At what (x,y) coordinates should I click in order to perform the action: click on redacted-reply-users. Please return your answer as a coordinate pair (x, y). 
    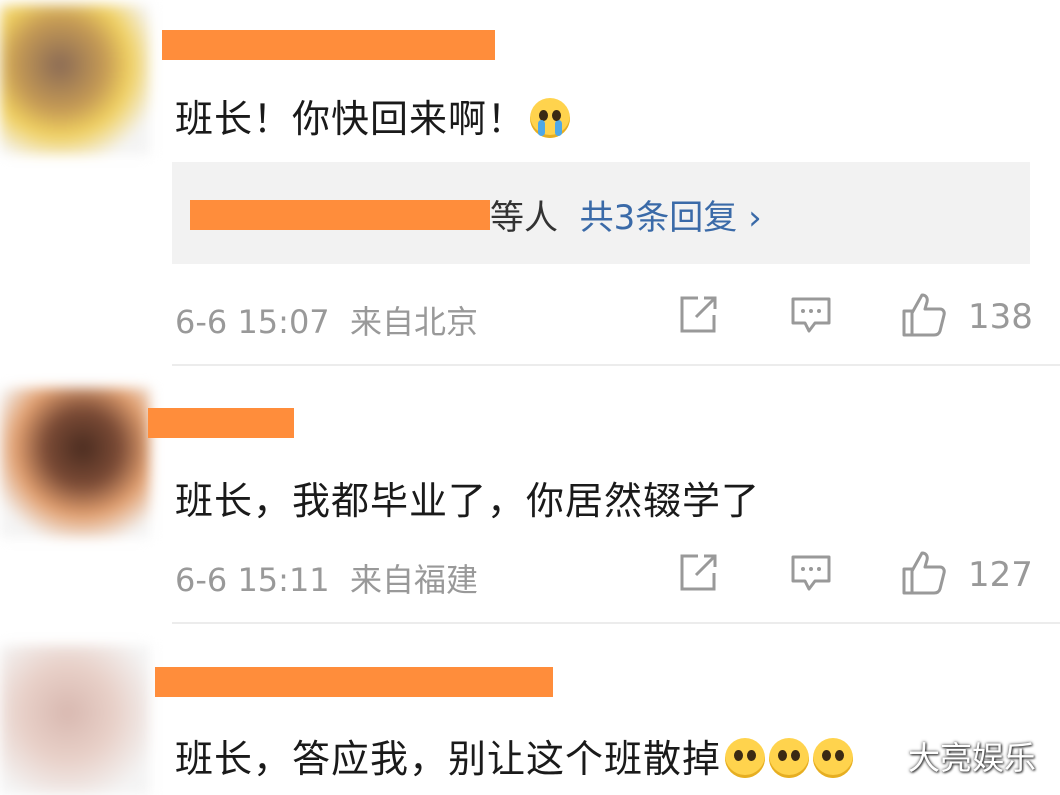
    Looking at the image, I should click on (340, 215).